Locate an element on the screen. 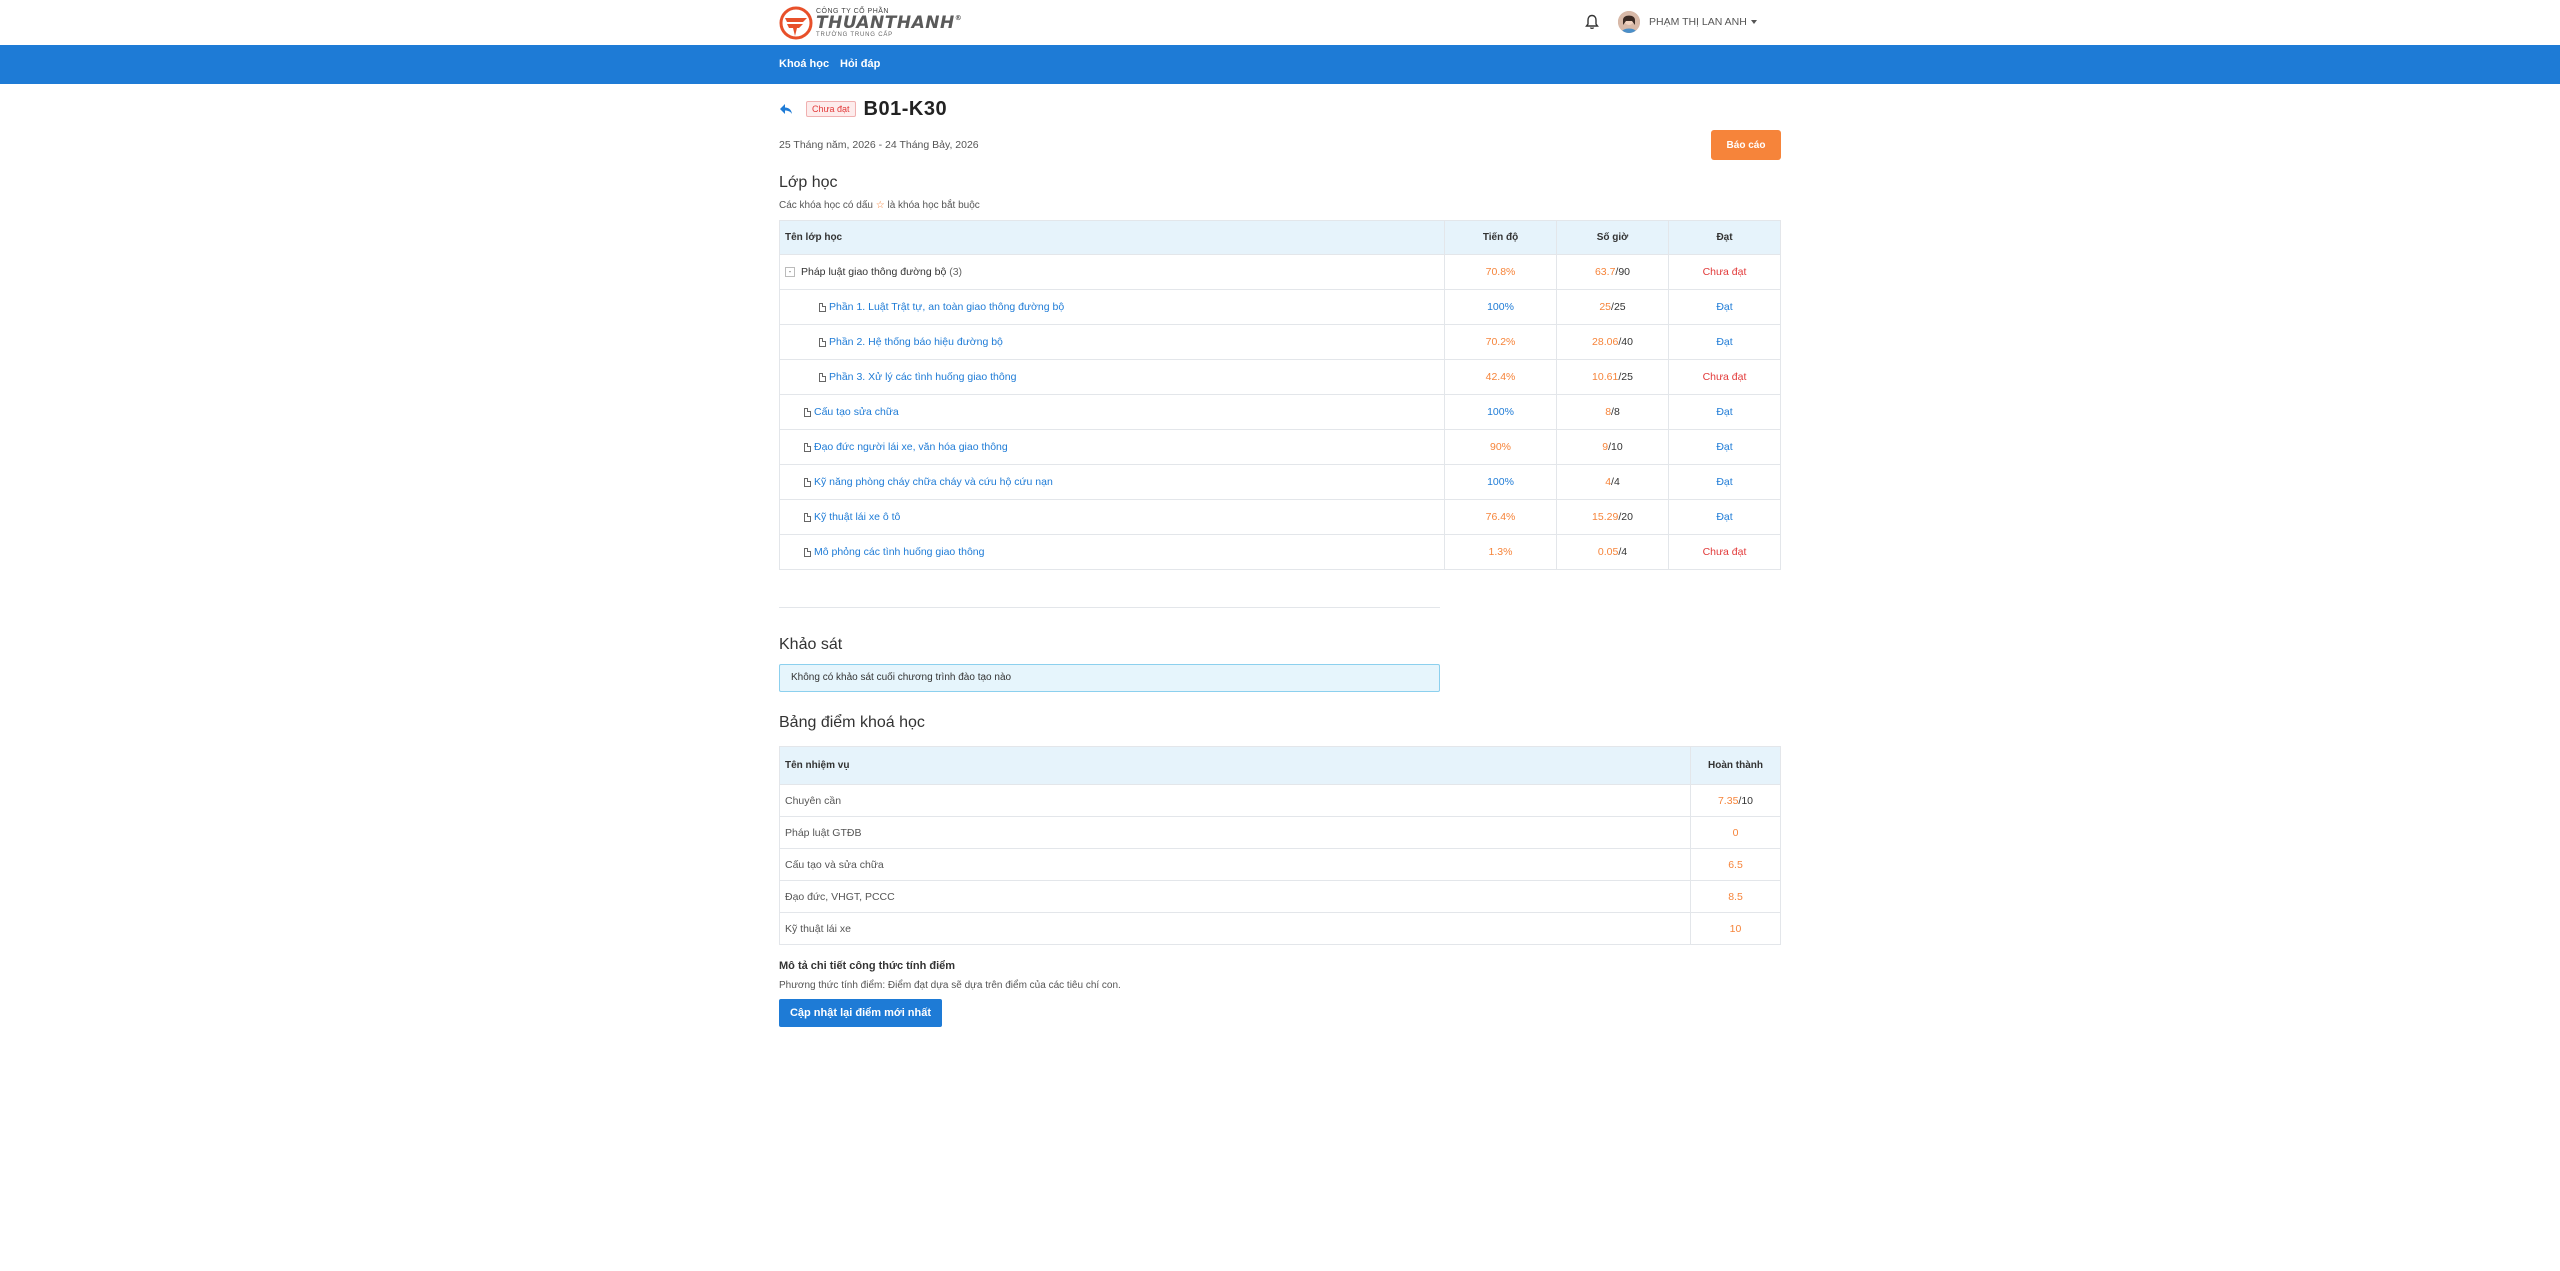  course-date-range: 25 Tháng năm, 2026 - 24 Tháng Bảy, 2026 is located at coordinates (879, 145).